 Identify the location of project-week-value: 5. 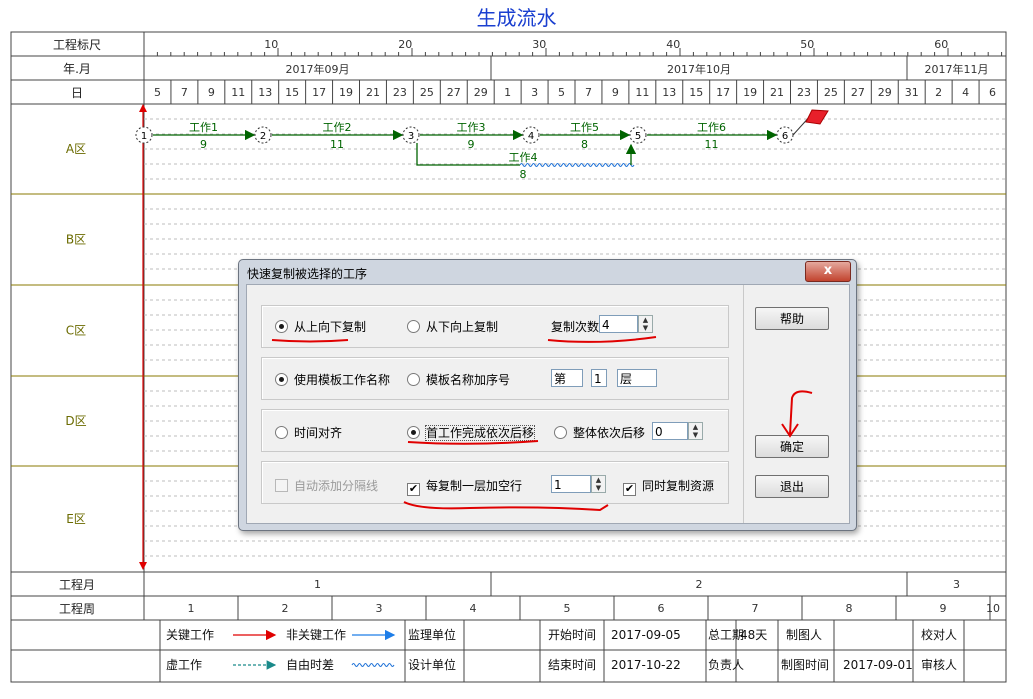
(567, 608).